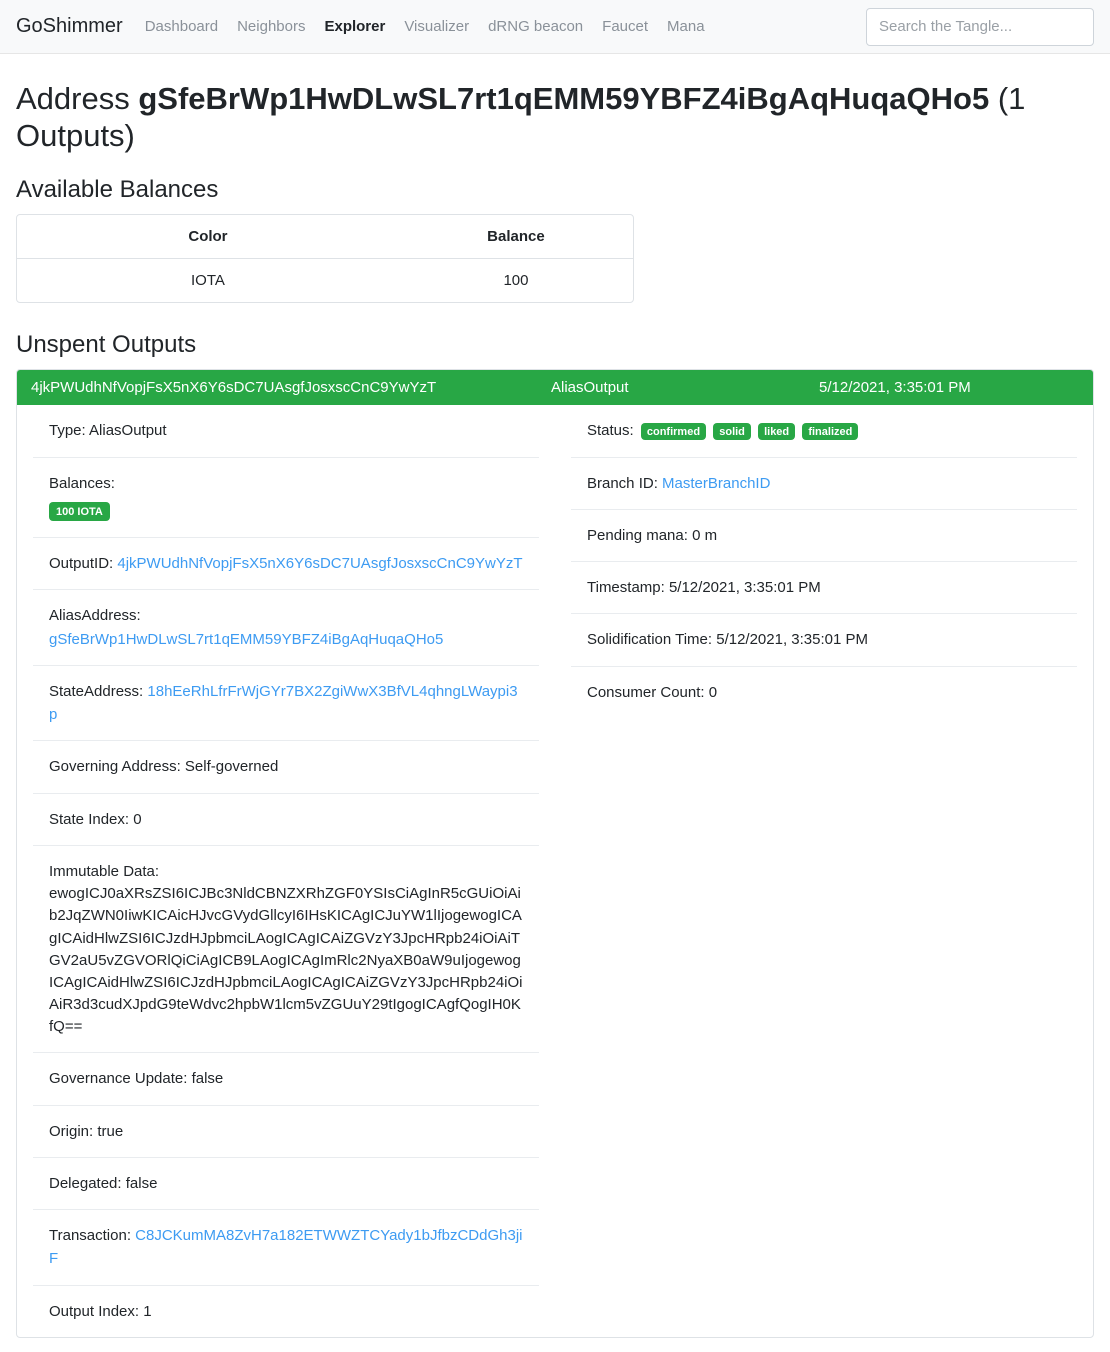 Image resolution: width=1110 pixels, height=1352 pixels. Describe the element at coordinates (716, 483) in the screenshot. I see `detail-branch-id-link: MasterBranchID` at that location.